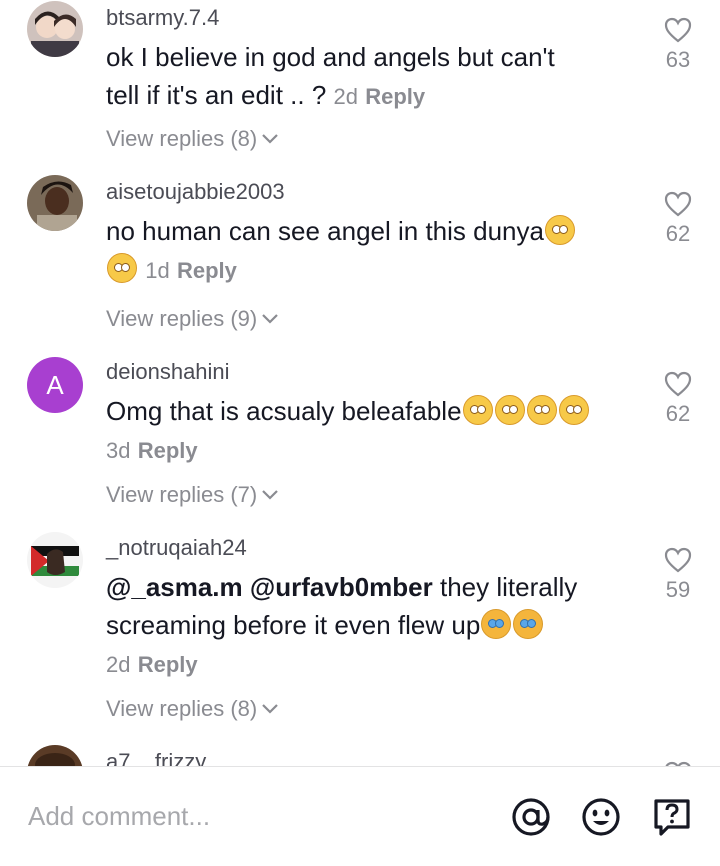 This screenshot has height=866, width=720. Describe the element at coordinates (508, 587) in the screenshot. I see `comment-text-body: they literally` at that location.